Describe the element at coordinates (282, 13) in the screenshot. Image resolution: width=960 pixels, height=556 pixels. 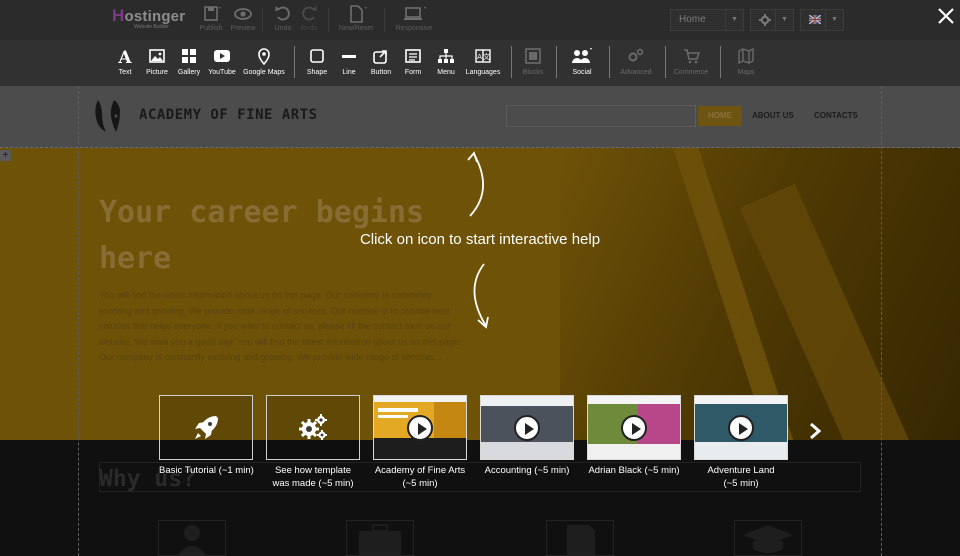
I see `undo-icon` at that location.